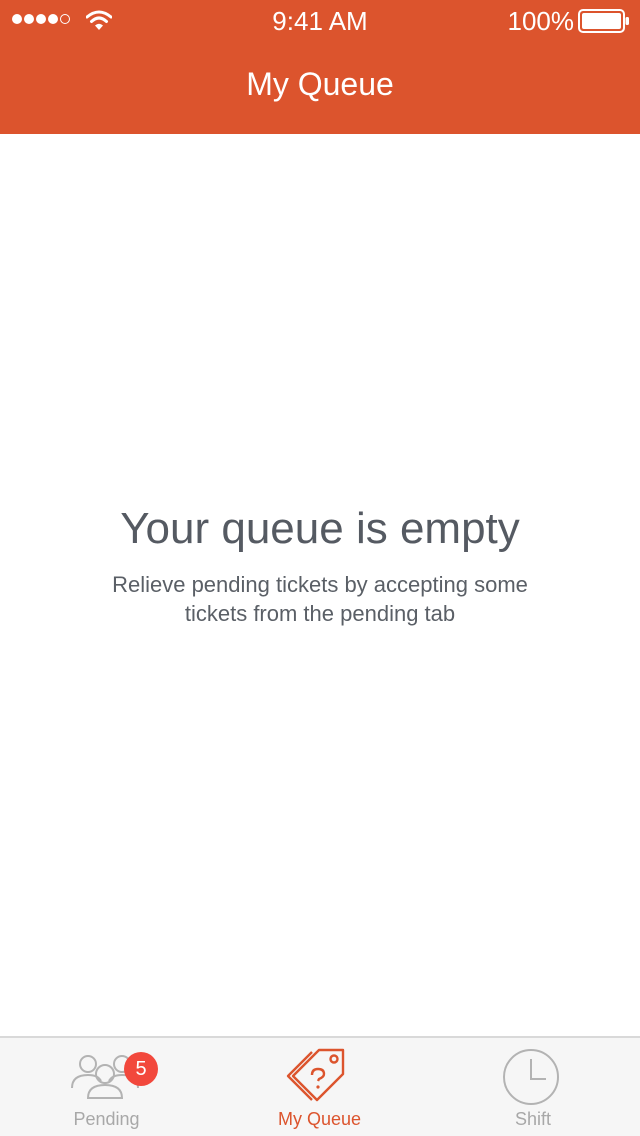 This screenshot has width=640, height=1136. Describe the element at coordinates (320, 20) in the screenshot. I see `status-bar: 9:41 AM 100%` at that location.